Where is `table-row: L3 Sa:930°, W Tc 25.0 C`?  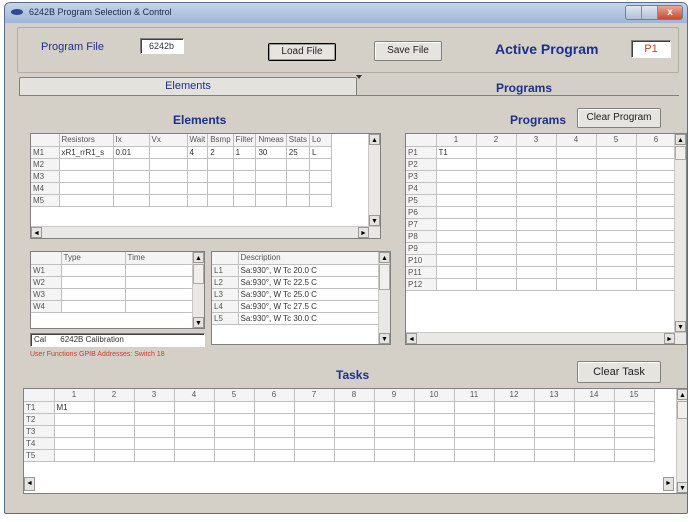 table-row: L3 Sa:930°, W Tc 25.0 C is located at coordinates (295, 294).